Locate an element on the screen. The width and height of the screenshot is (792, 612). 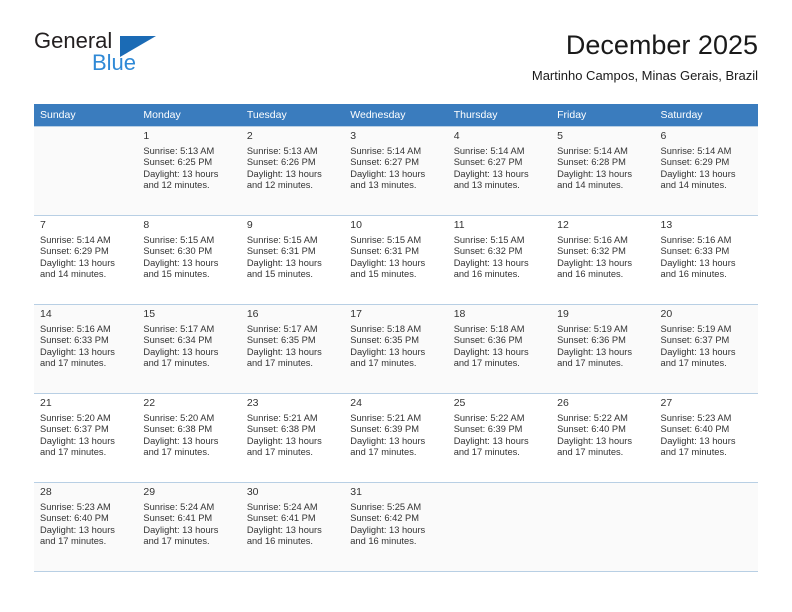
day-number: 8 is located at coordinates (146, 225).